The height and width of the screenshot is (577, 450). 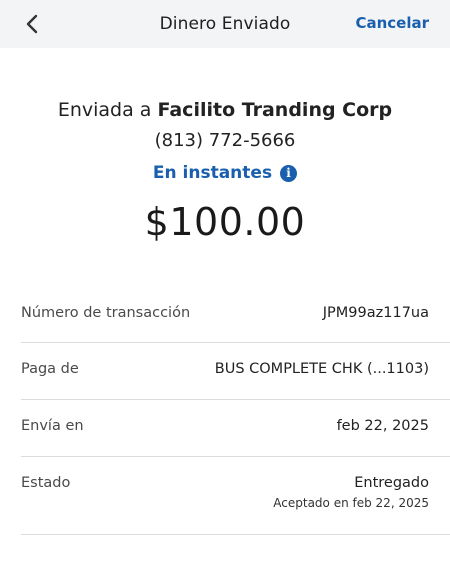 I want to click on status-accepted-date: Aceptado en feb 22, 2025, so click(x=351, y=503).